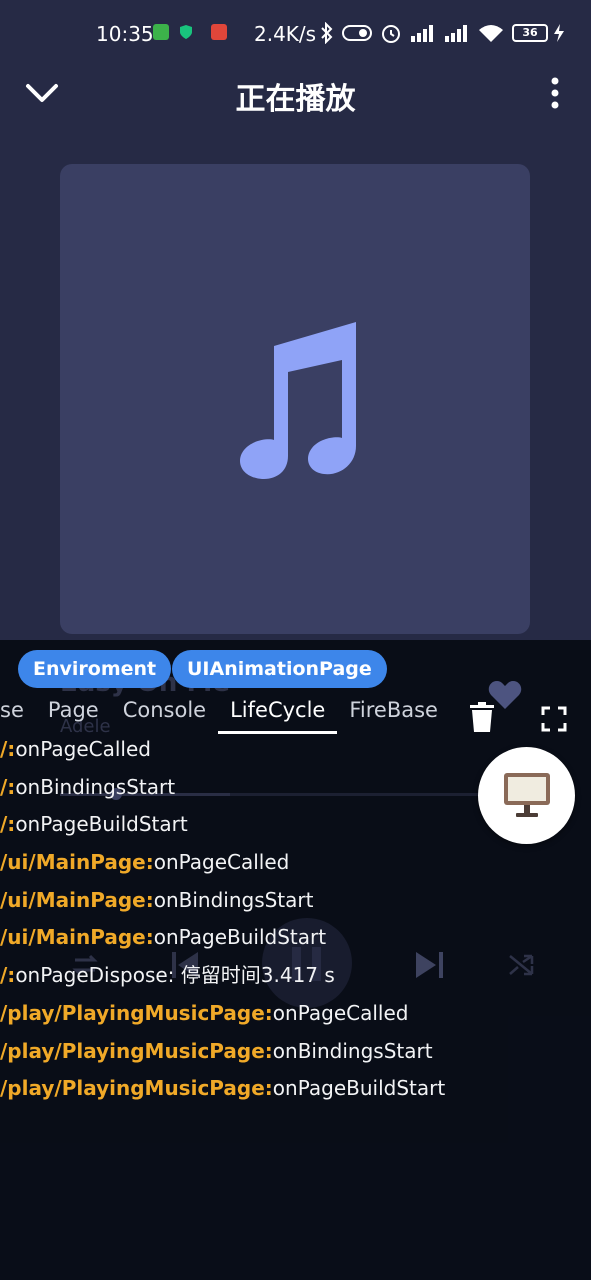  I want to click on floating-debug-button, so click(526, 795).